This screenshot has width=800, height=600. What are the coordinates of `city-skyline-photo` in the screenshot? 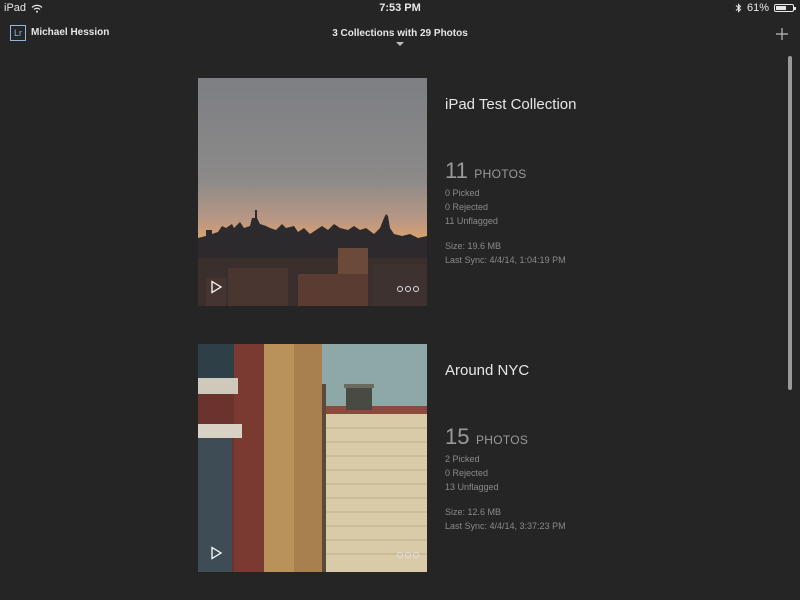 It's located at (312, 192).